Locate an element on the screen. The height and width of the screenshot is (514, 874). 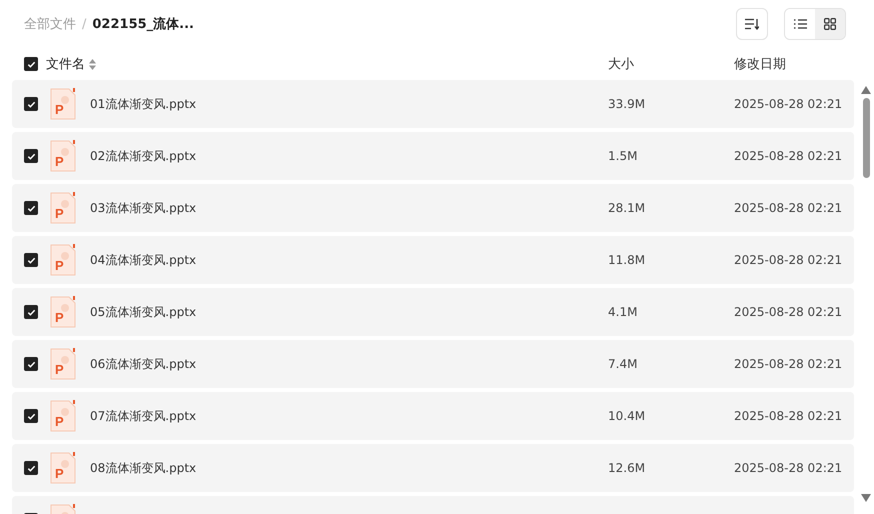
grid-icon is located at coordinates (830, 24).